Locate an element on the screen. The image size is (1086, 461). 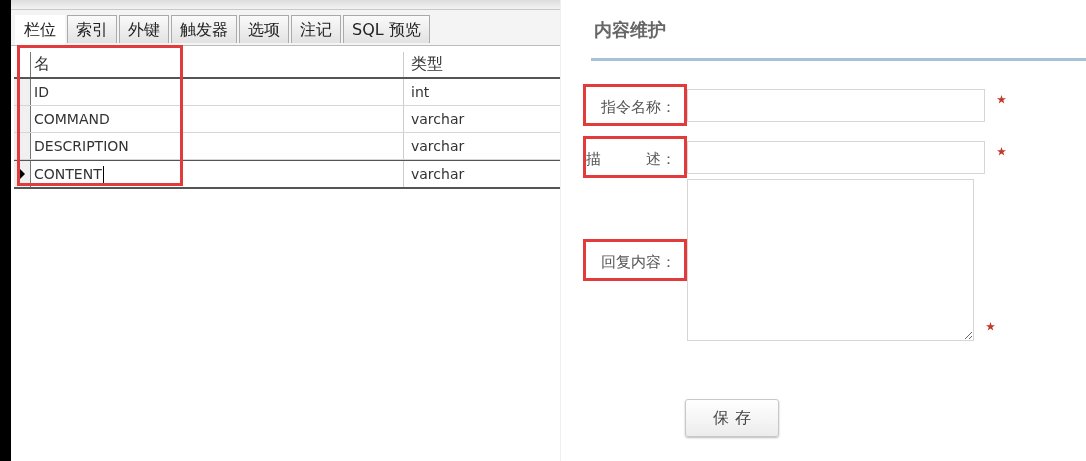
column-header: 名 is located at coordinates (217, 64).